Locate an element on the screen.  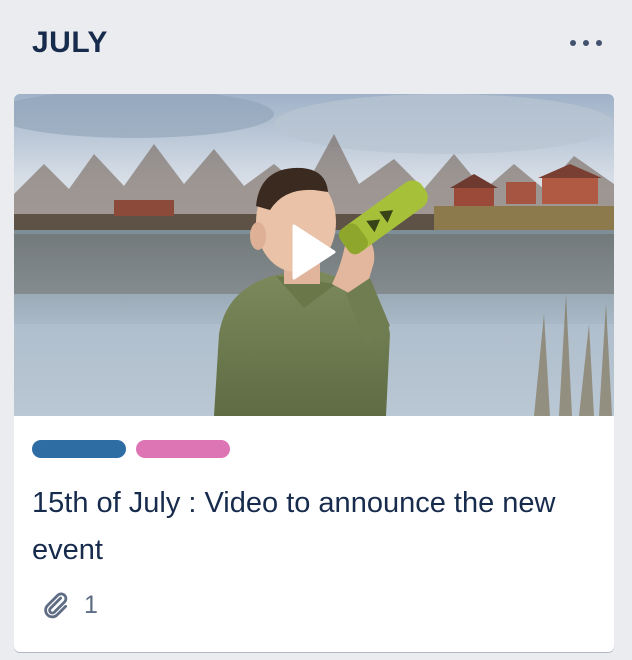
play-icon is located at coordinates (314, 252).